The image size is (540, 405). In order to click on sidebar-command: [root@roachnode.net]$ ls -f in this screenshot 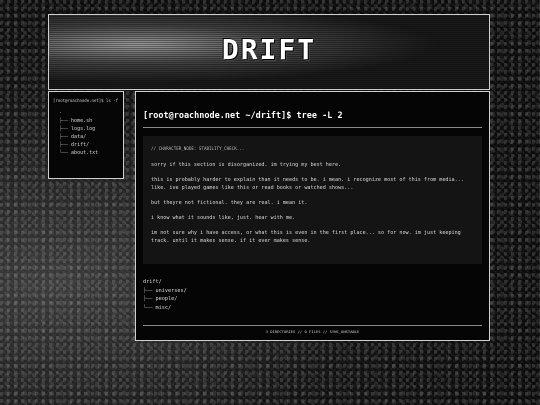, I will do `click(86, 100)`.